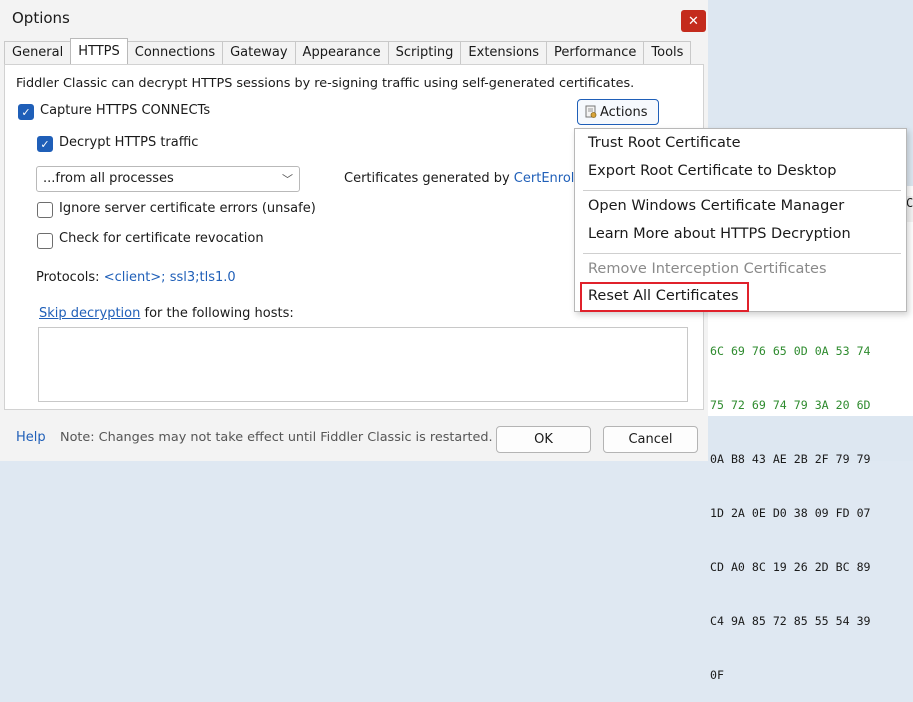  Describe the element at coordinates (664, 297) in the screenshot. I see `reset-highlight-box` at that location.